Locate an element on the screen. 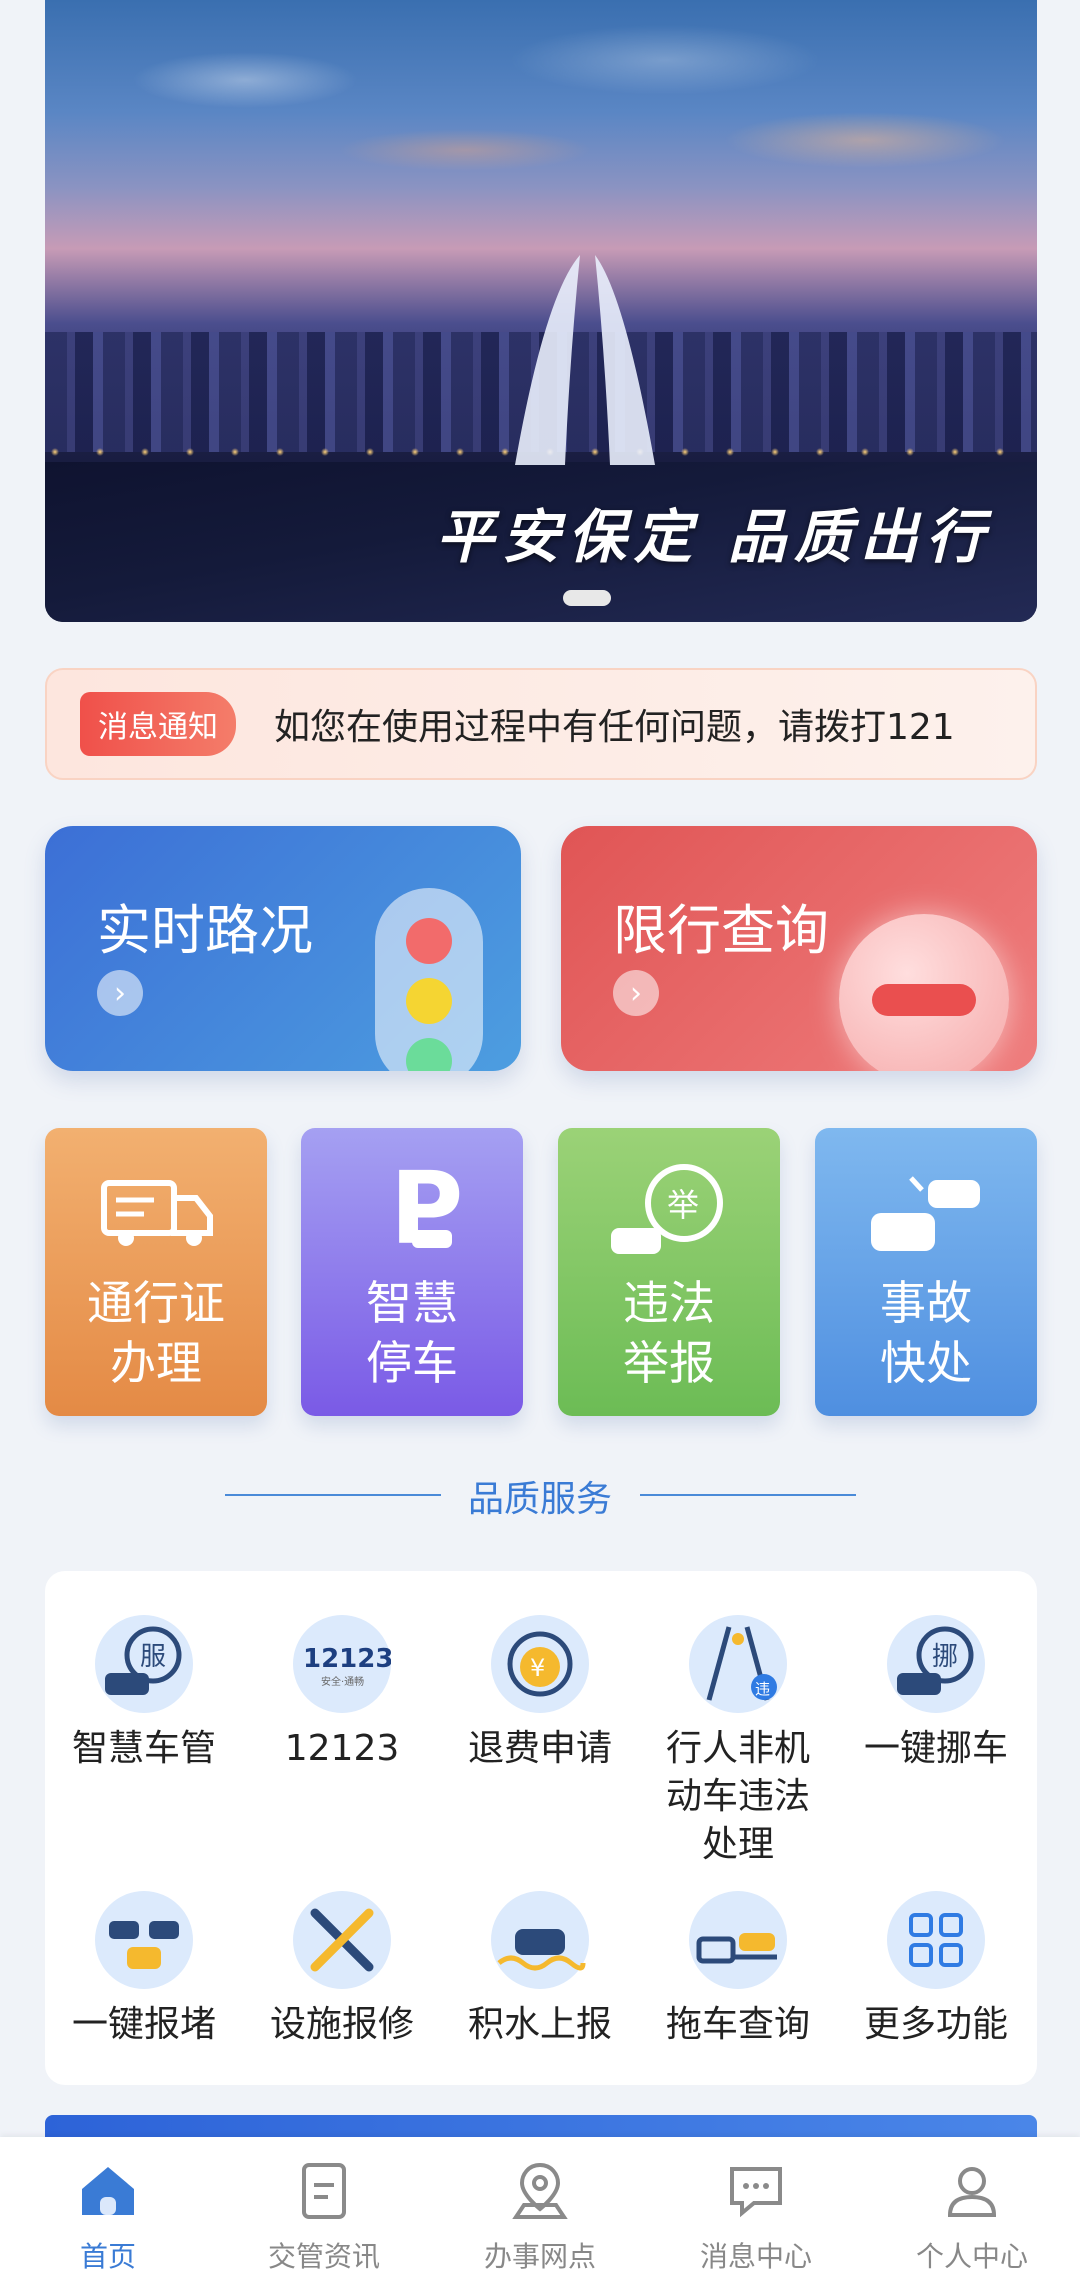  nav-news: 交管资讯 is located at coordinates (324, 2212).